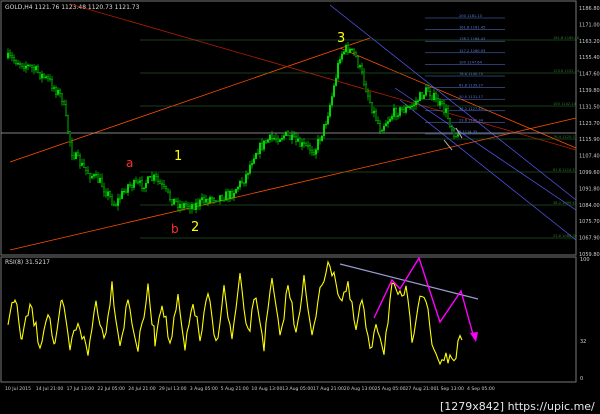  I want to click on fib-level-label: 23.6 1122.34, so click(471, 120).